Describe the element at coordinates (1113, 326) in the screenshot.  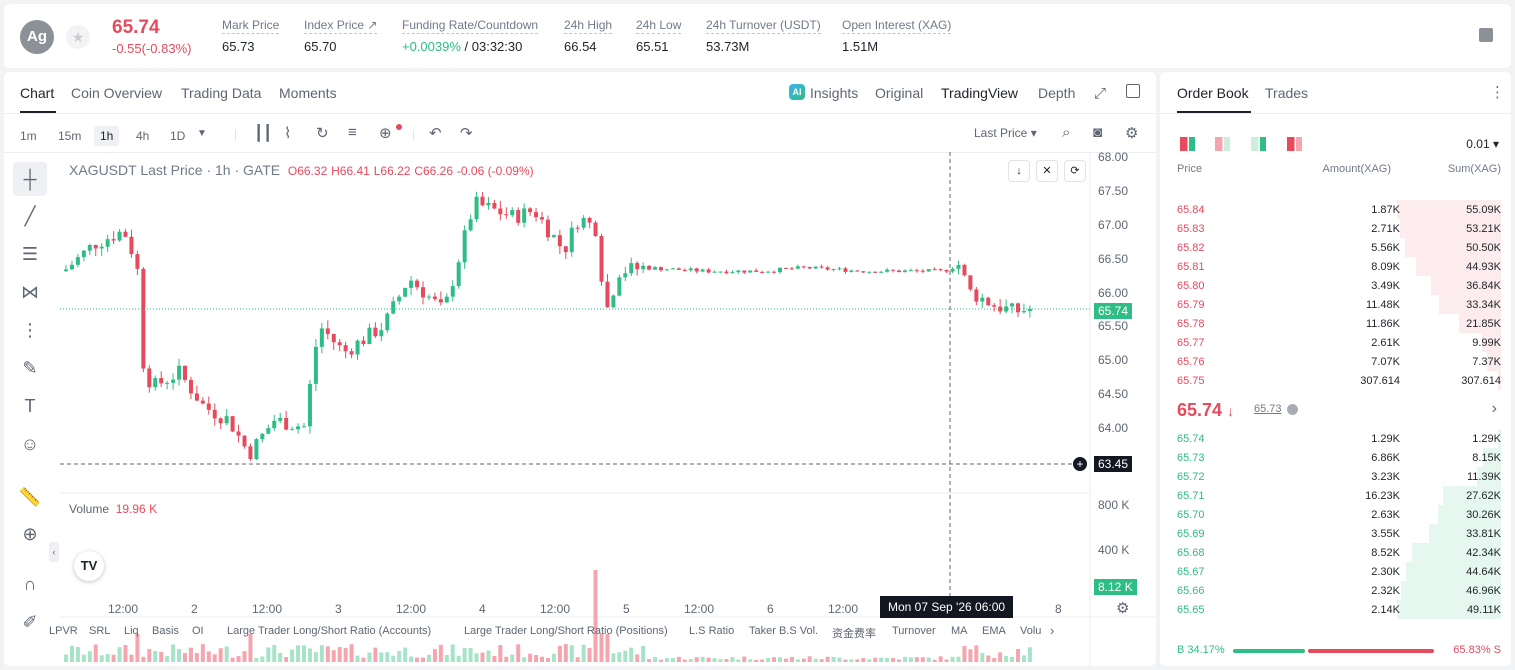
I see `y-tick: 65.50` at that location.